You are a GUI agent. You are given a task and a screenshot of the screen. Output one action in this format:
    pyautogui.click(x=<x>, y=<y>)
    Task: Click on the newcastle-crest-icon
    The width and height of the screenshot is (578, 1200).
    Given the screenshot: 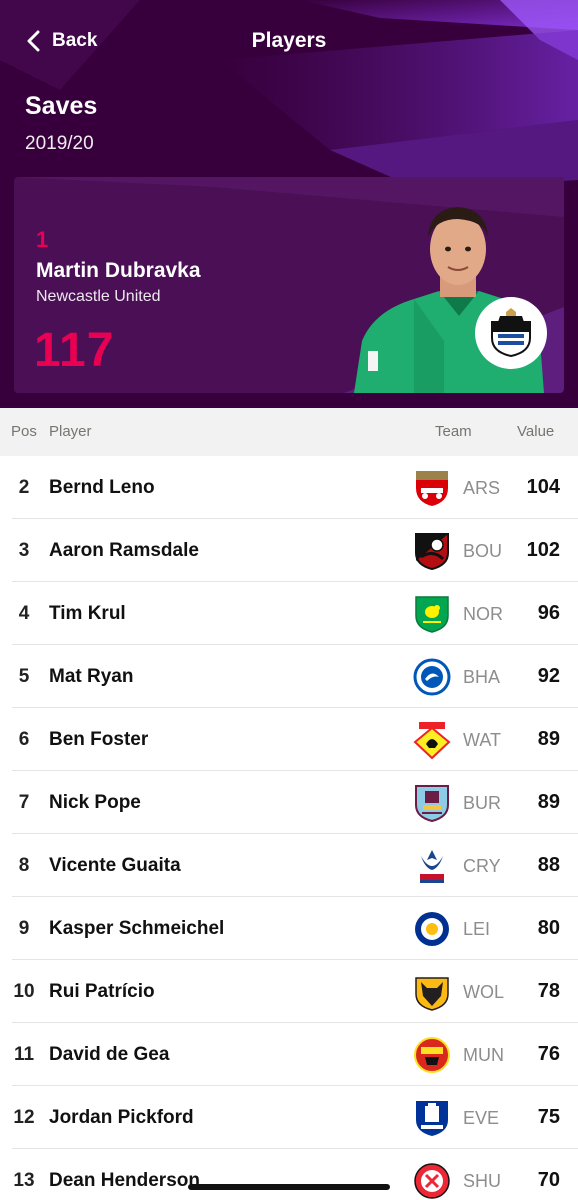 What is the action you would take?
    pyautogui.click(x=511, y=333)
    